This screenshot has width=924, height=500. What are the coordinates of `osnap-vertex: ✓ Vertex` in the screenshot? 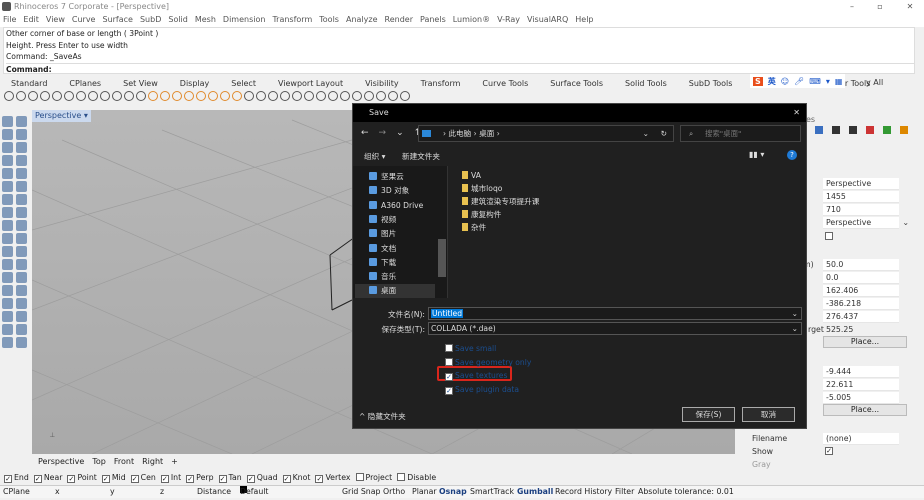 It's located at (333, 478).